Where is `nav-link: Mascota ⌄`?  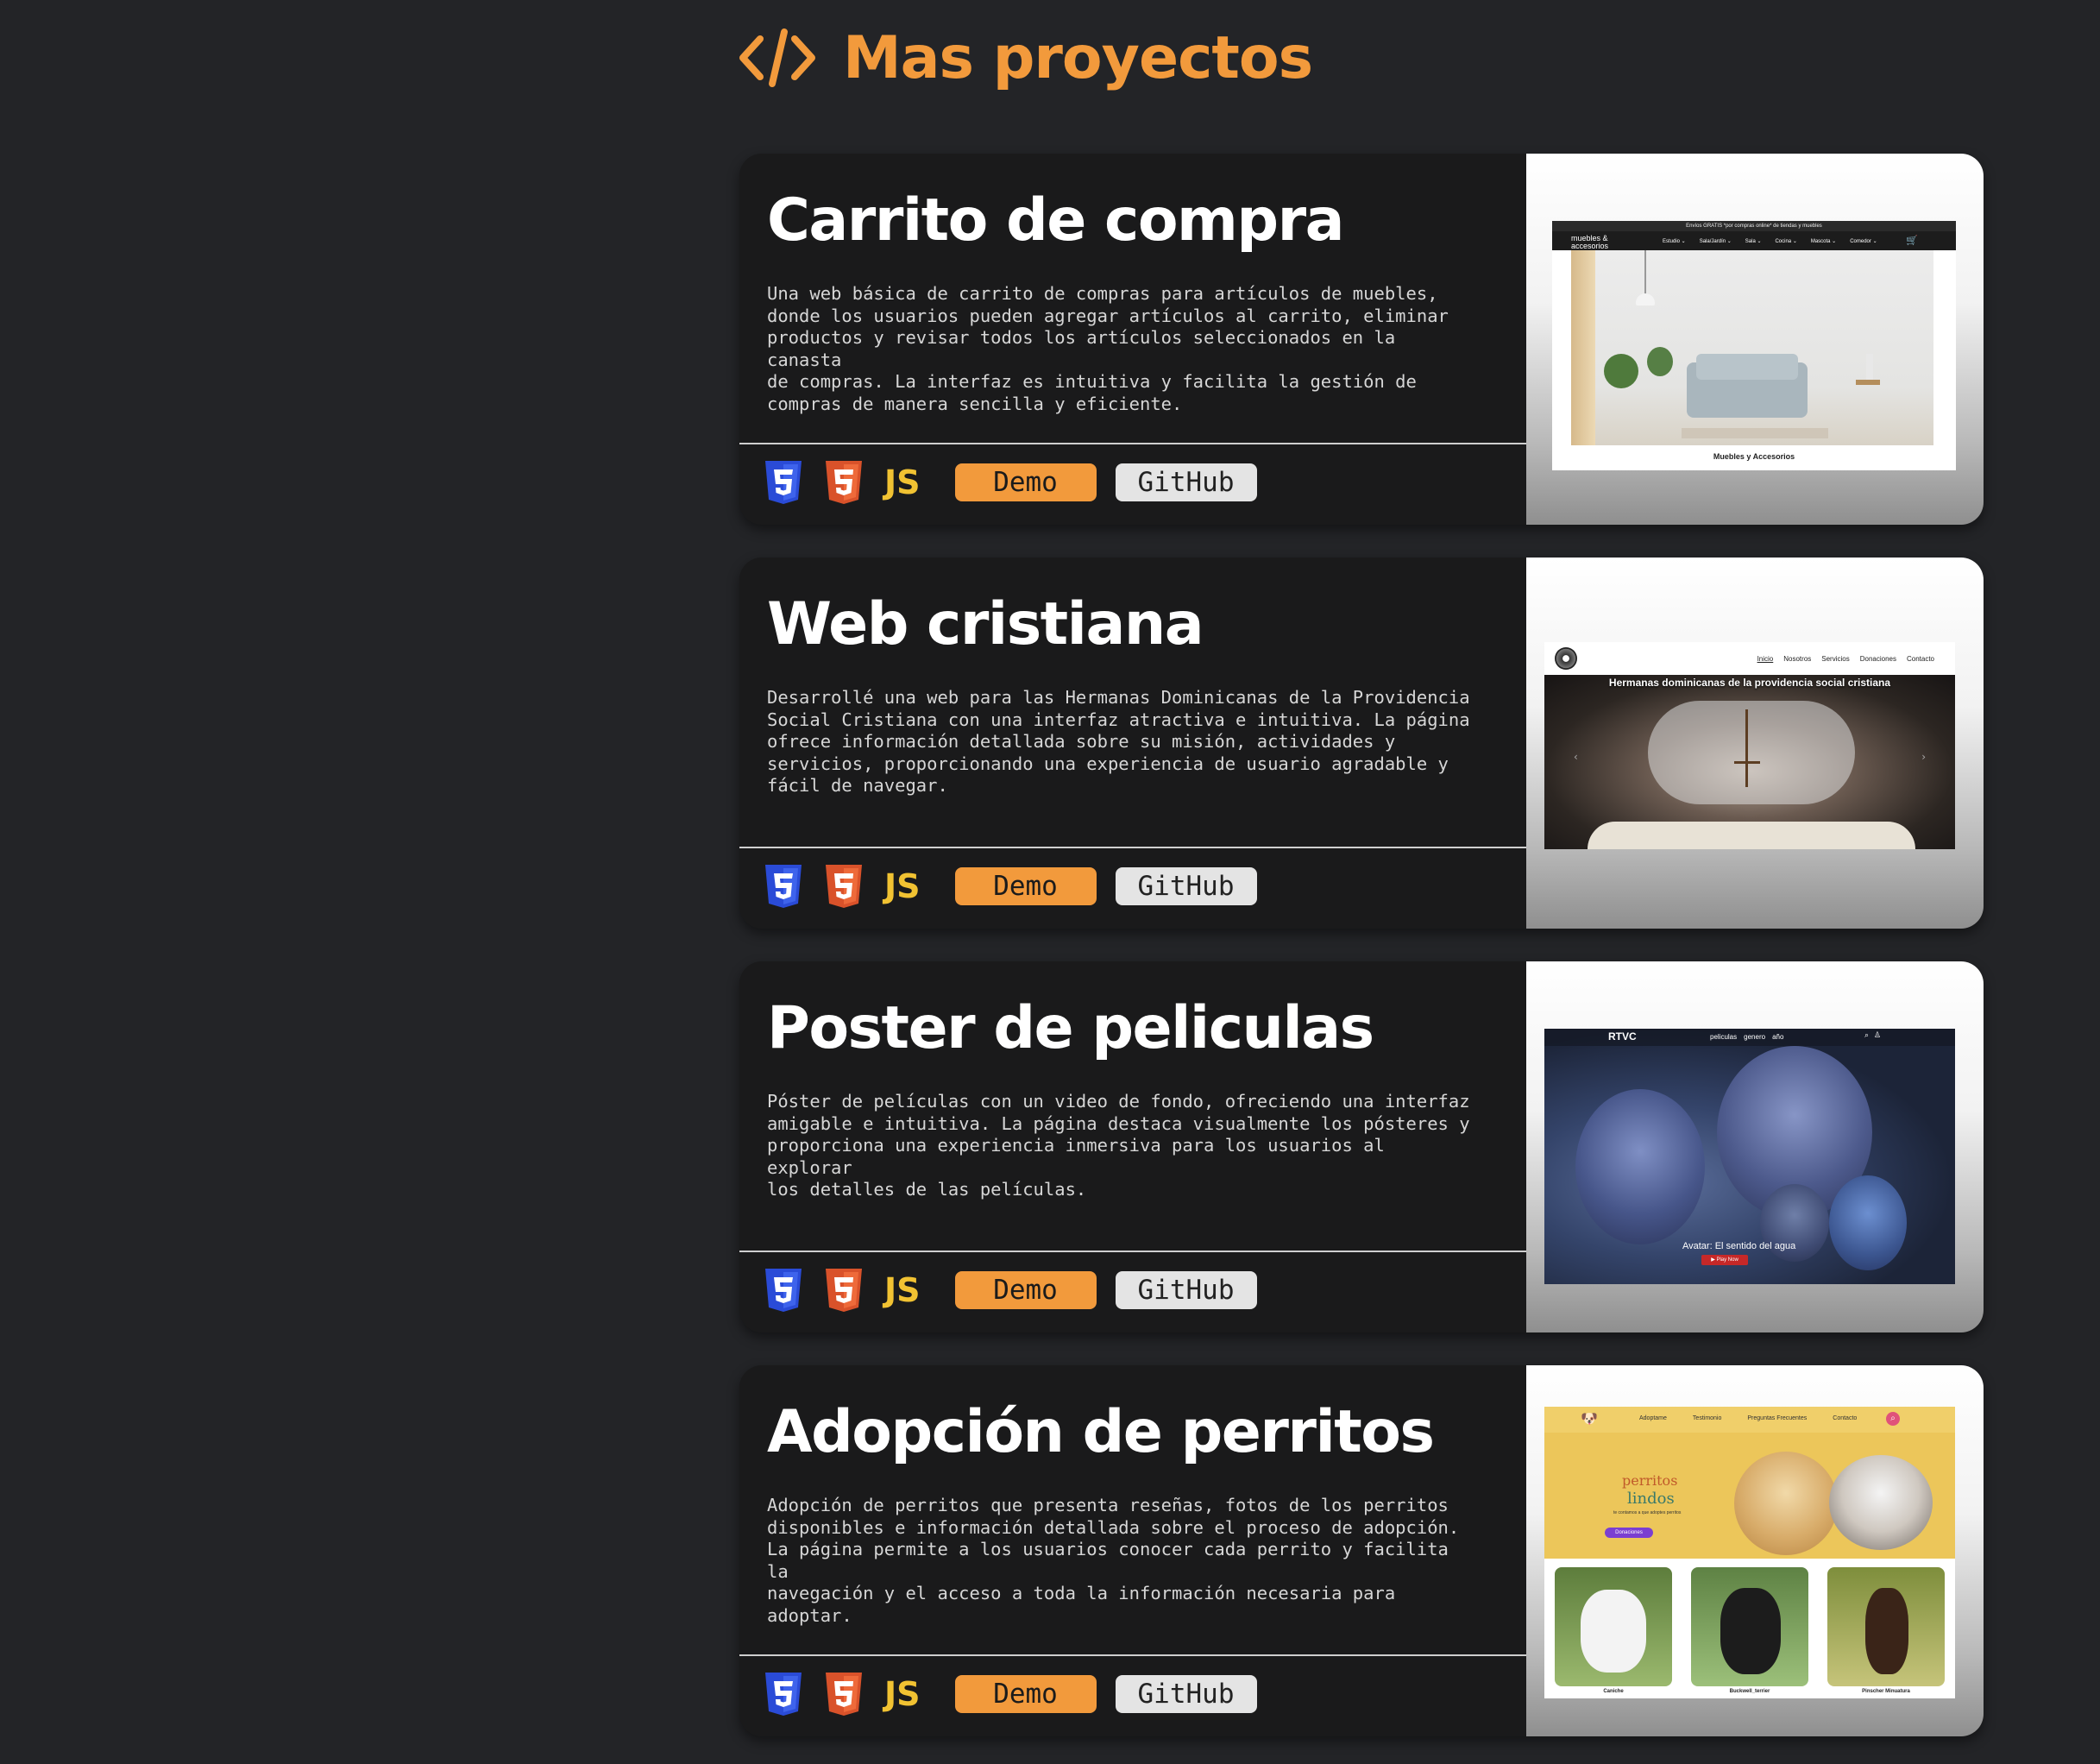 nav-link: Mascota ⌄ is located at coordinates (1824, 242).